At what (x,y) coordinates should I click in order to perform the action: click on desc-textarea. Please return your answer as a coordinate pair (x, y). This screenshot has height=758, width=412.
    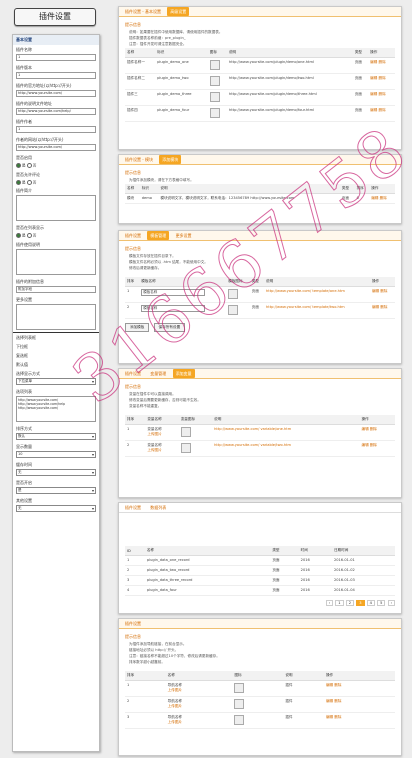
    Looking at the image, I should click on (56, 208).